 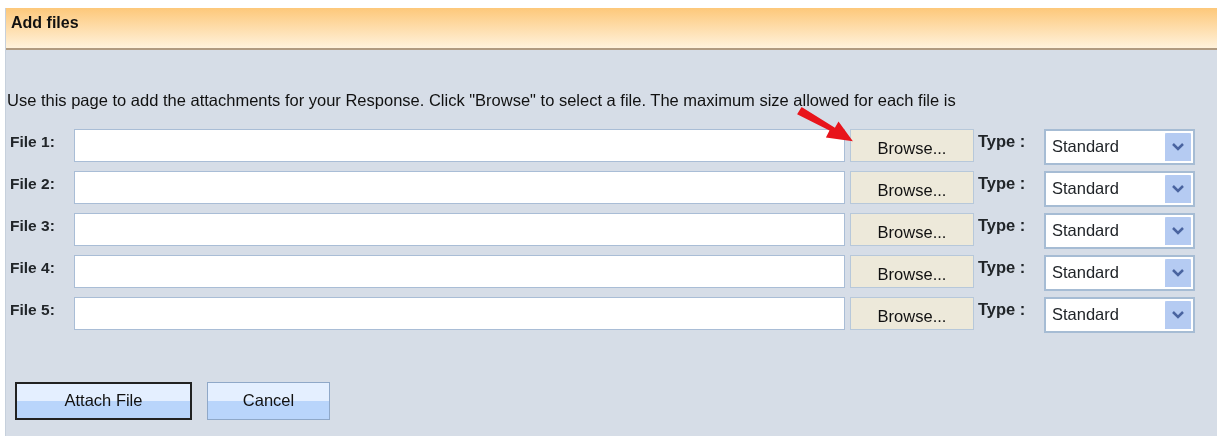 What do you see at coordinates (45, 22) in the screenshot?
I see `panel-title: Add files` at bounding box center [45, 22].